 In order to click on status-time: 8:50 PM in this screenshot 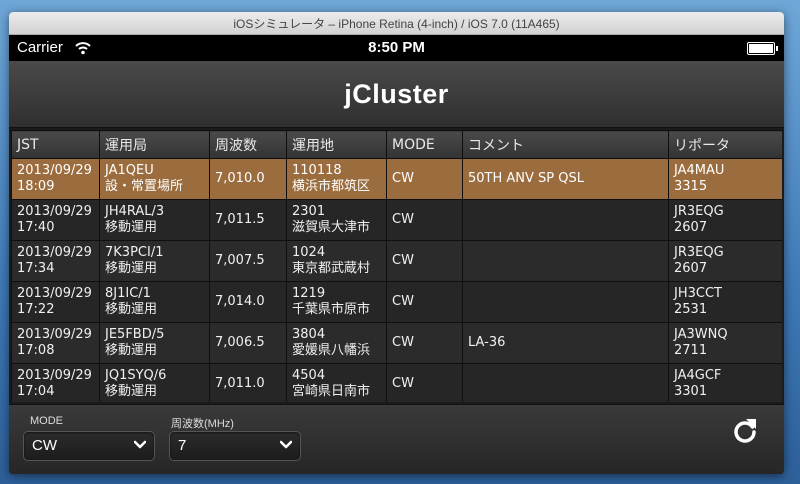, I will do `click(396, 47)`.